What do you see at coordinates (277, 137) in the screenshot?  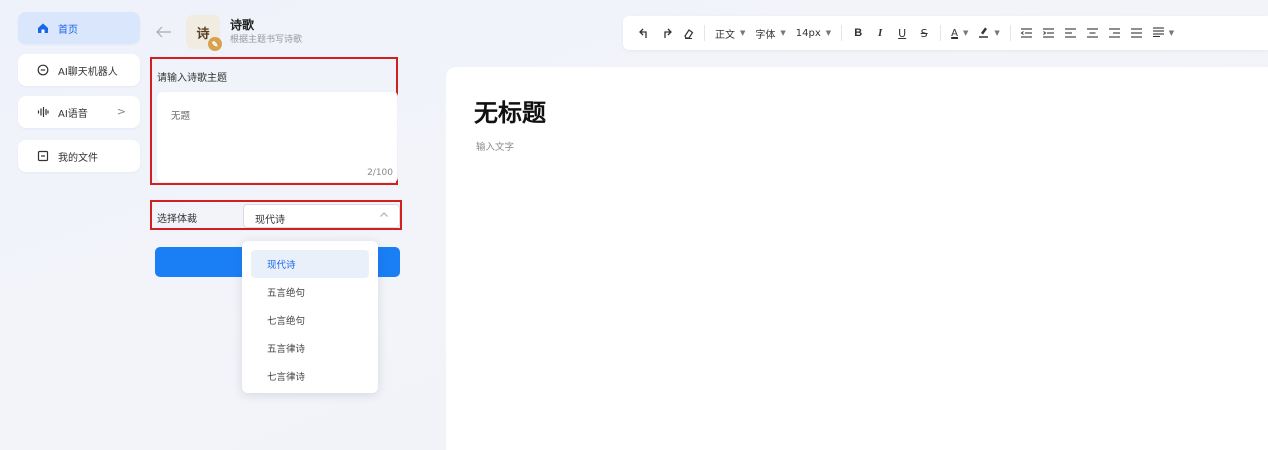 I see `topic-textarea: 无题 2/100` at bounding box center [277, 137].